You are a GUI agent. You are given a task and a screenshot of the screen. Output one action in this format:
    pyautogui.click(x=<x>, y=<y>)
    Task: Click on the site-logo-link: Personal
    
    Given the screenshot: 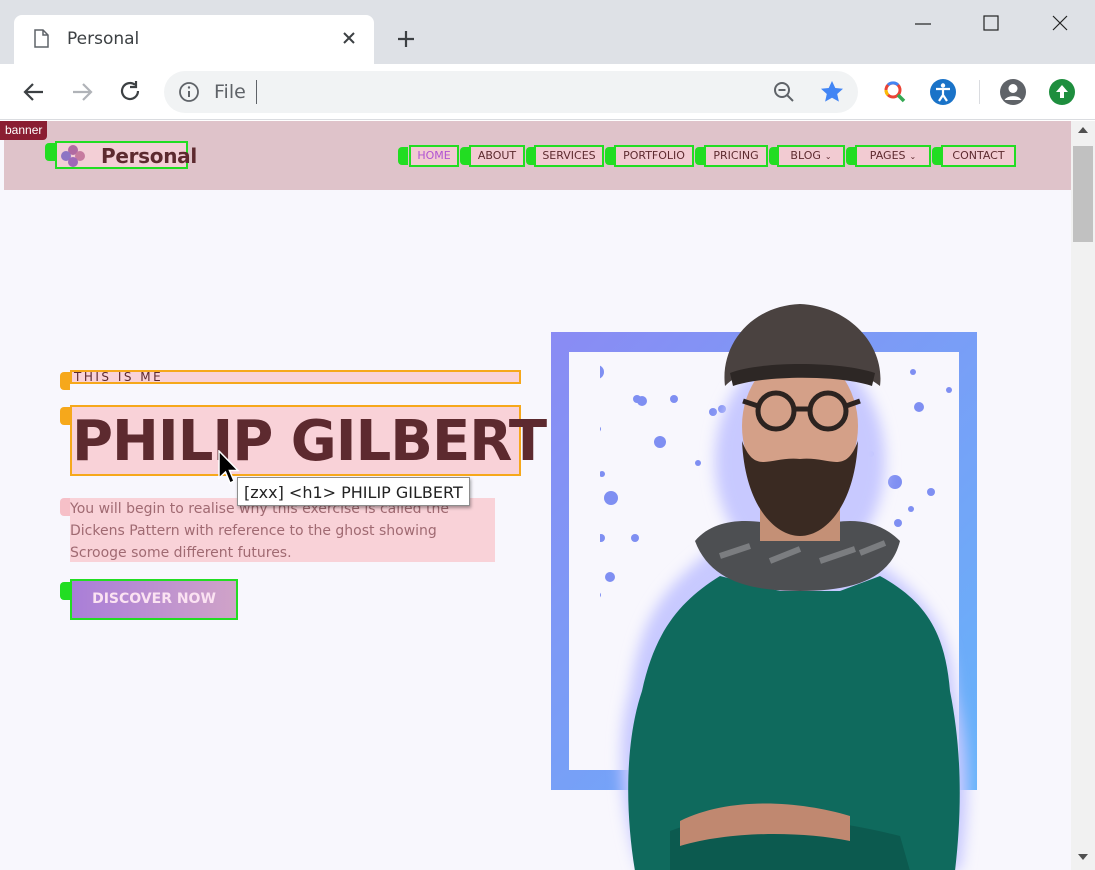 What is the action you would take?
    pyautogui.click(x=126, y=155)
    